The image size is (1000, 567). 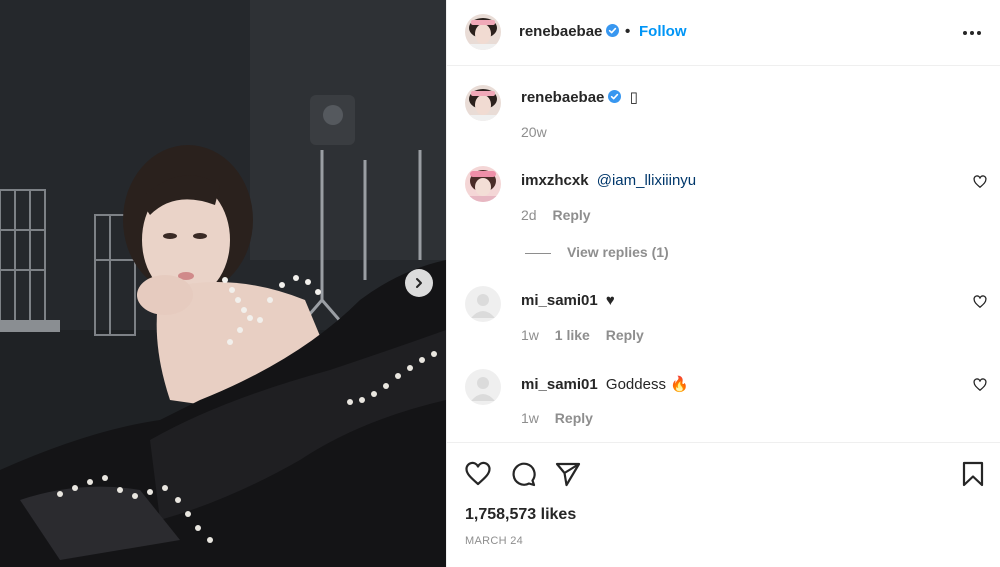 I want to click on chevron-right-icon, so click(x=419, y=283).